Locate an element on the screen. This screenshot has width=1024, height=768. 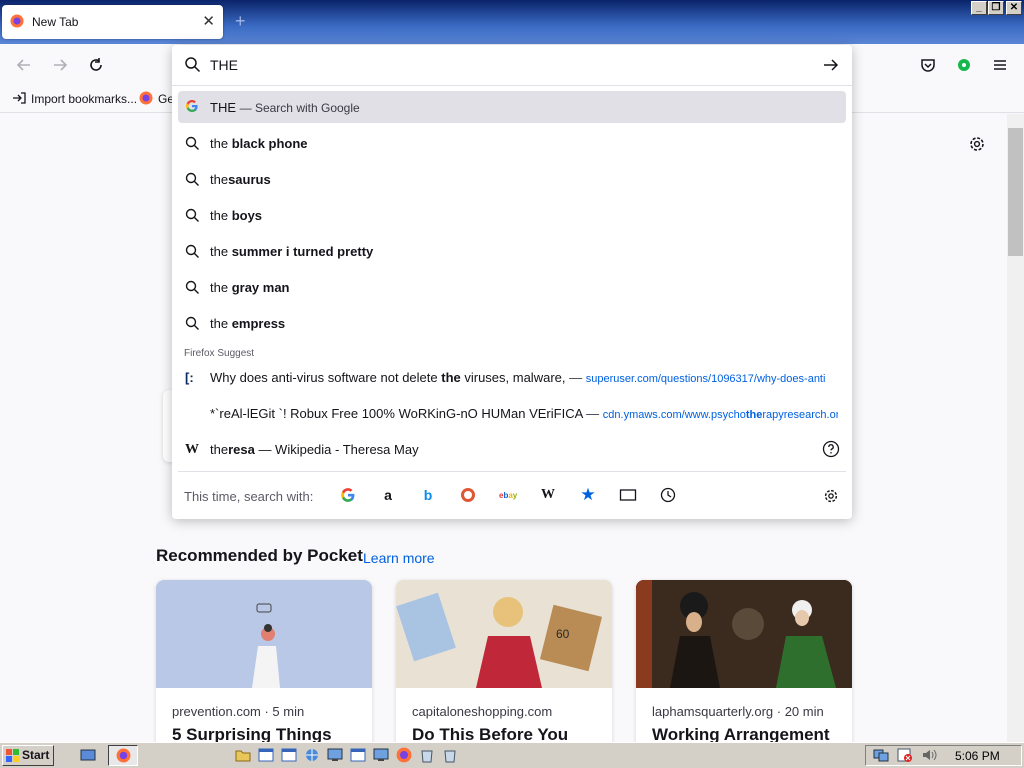
close-window-button: ✕ is located at coordinates (1014, 8).